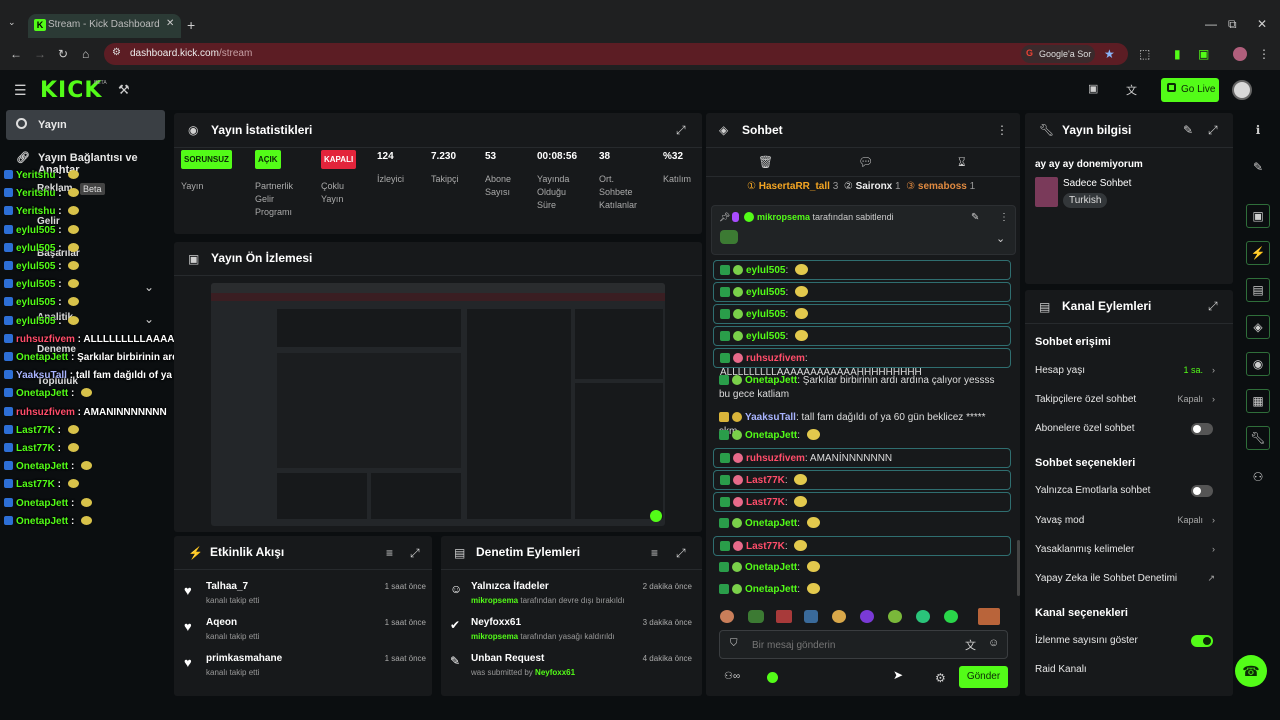 Image resolution: width=1280 pixels, height=720 pixels. I want to click on minimize-icon: —, so click(1211, 24).